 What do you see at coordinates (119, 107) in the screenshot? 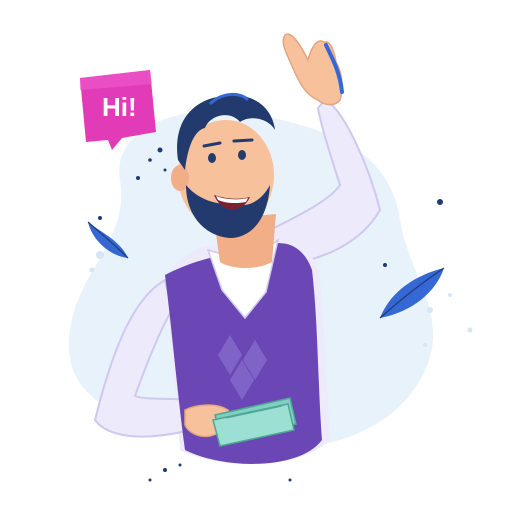
I see `speech-bubble-text: Hi!` at bounding box center [119, 107].